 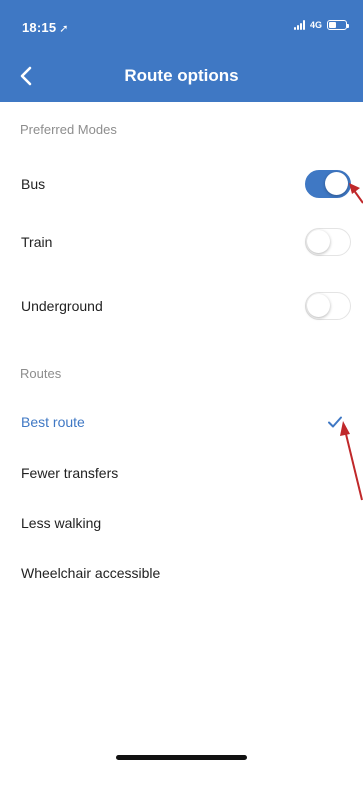 I want to click on status-bar: 18:15 ➚ 4G, so click(x=181, y=26).